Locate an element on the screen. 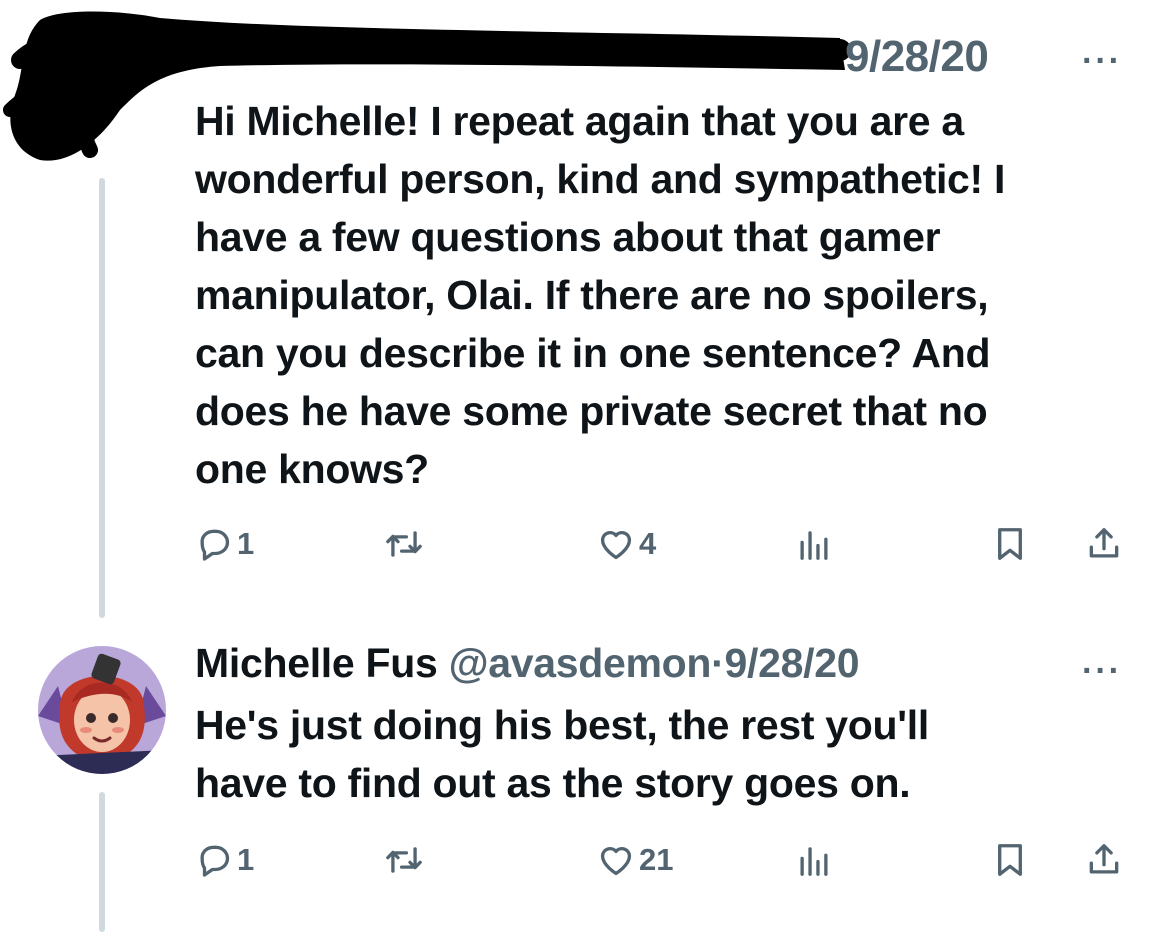 The height and width of the screenshot is (942, 1170). like-button: 4 is located at coordinates (626, 544).